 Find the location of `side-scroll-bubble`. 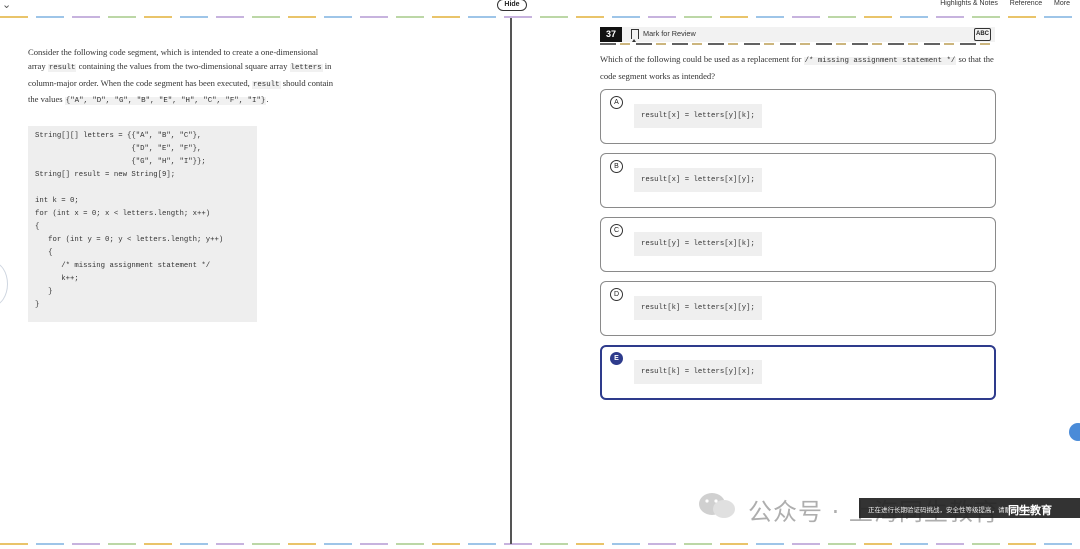

side-scroll-bubble is located at coordinates (1074, 432).